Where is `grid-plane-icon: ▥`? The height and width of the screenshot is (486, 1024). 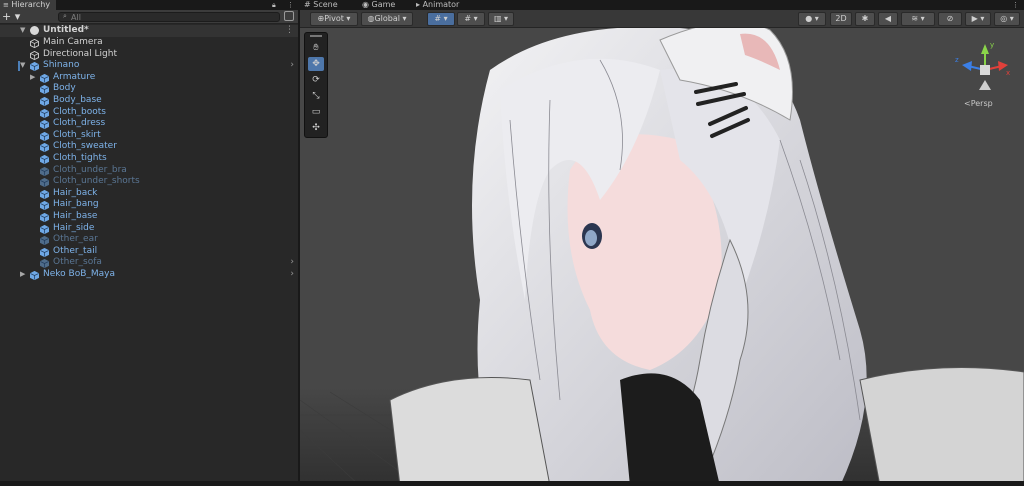 grid-plane-icon: ▥ is located at coordinates (497, 18).